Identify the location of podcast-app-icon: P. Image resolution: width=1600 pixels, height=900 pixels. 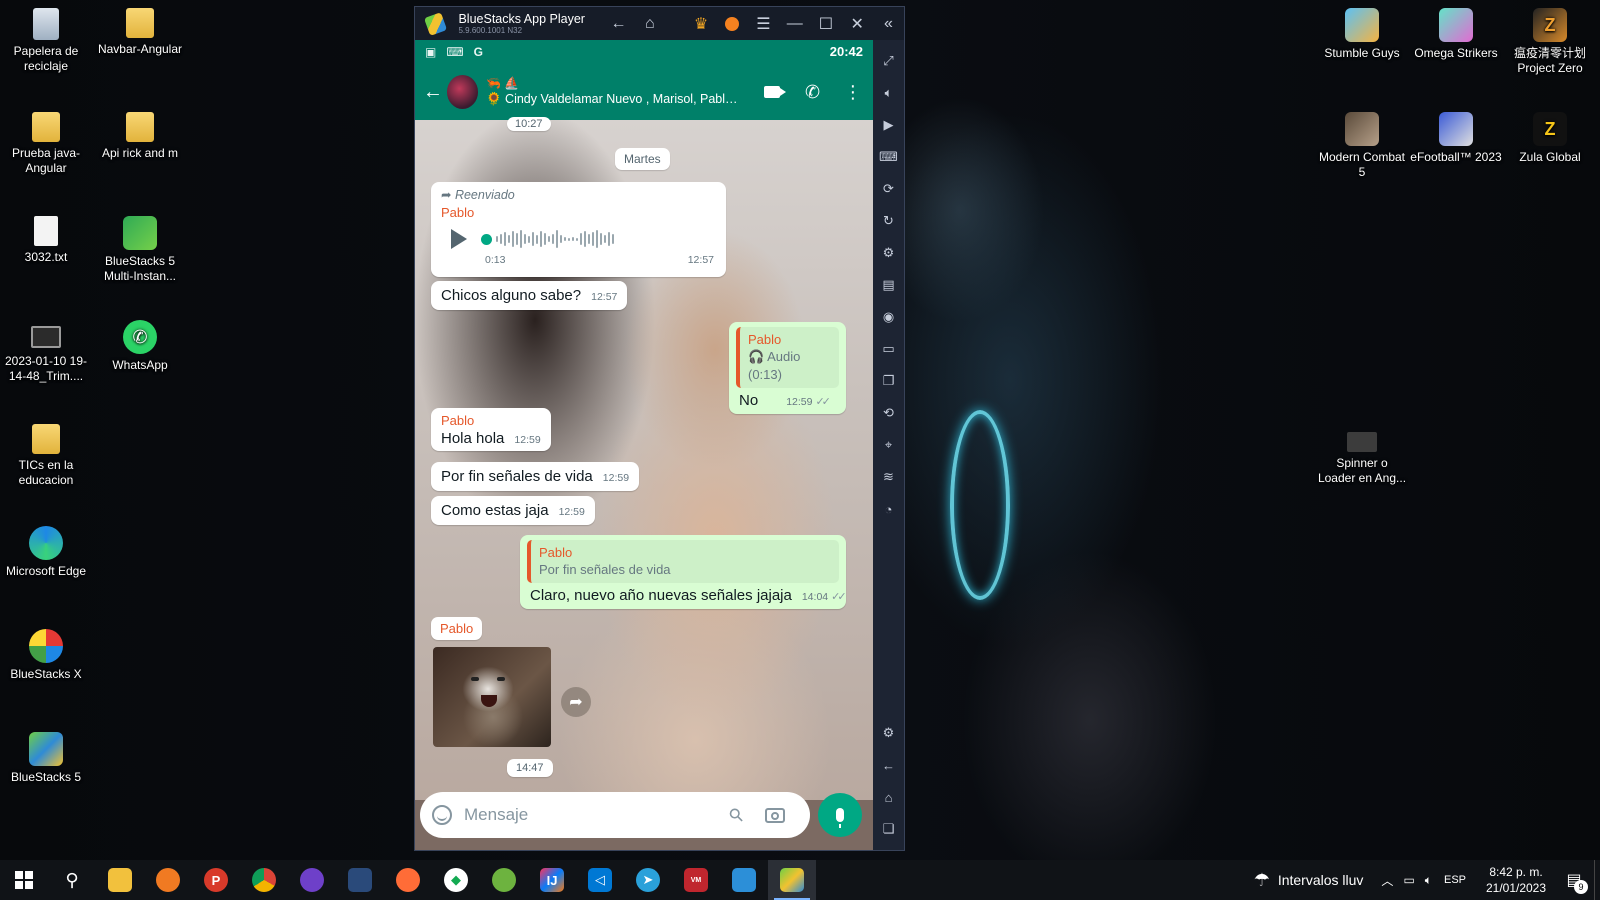
(216, 880).